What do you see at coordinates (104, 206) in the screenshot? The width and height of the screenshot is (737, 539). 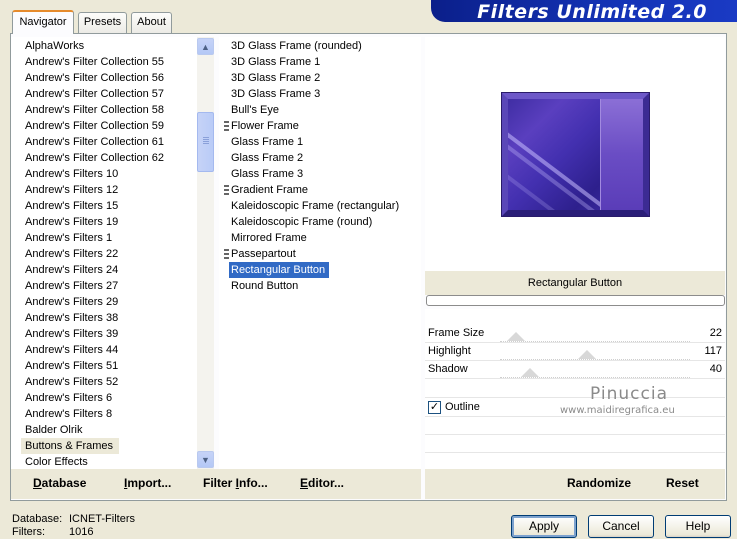 I see `category-item: Andrew's Filters 15` at bounding box center [104, 206].